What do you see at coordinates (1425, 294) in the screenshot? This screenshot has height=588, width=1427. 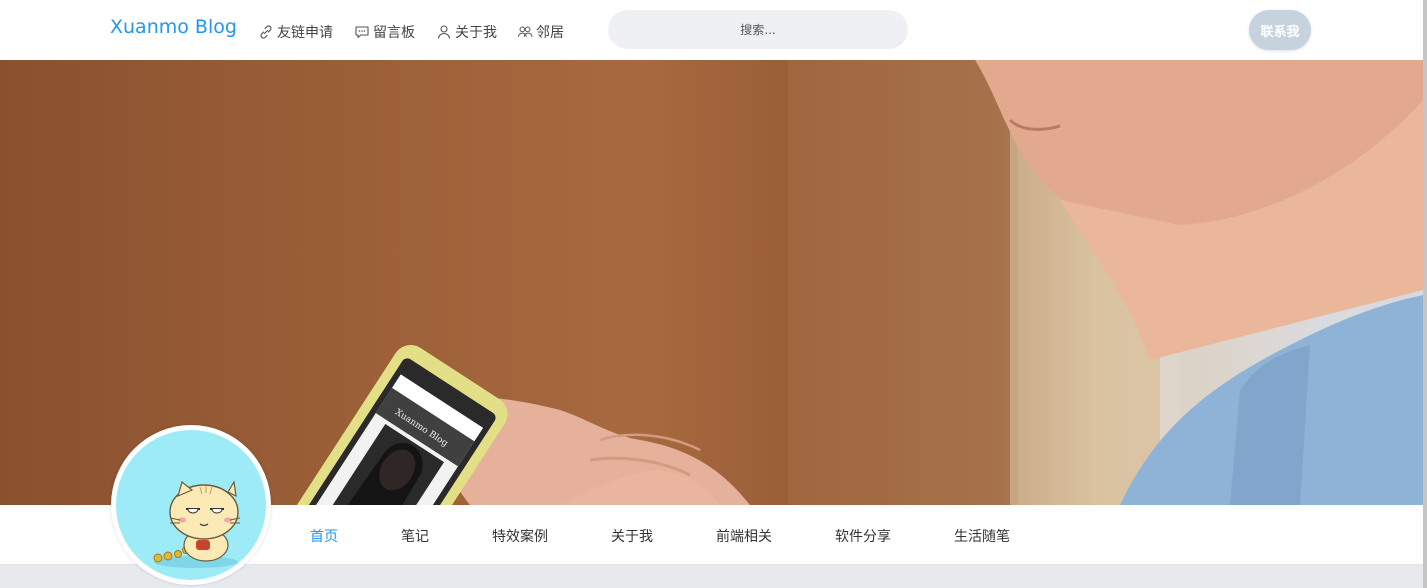 I see `page-scrollbar` at bounding box center [1425, 294].